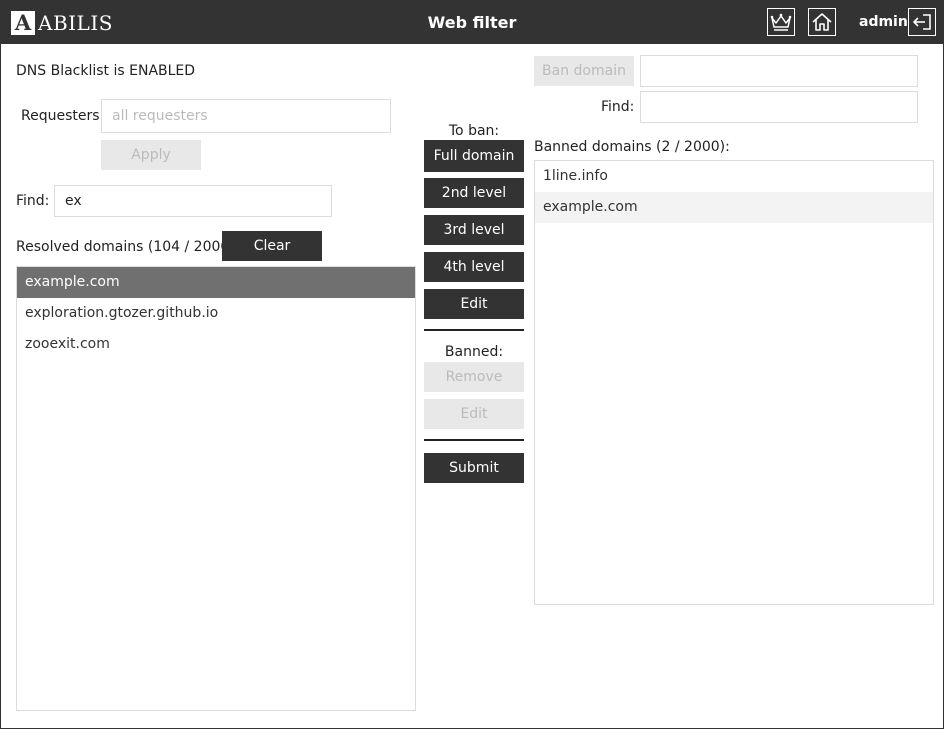  What do you see at coordinates (474, 352) in the screenshot?
I see `banned-label: Banned:` at bounding box center [474, 352].